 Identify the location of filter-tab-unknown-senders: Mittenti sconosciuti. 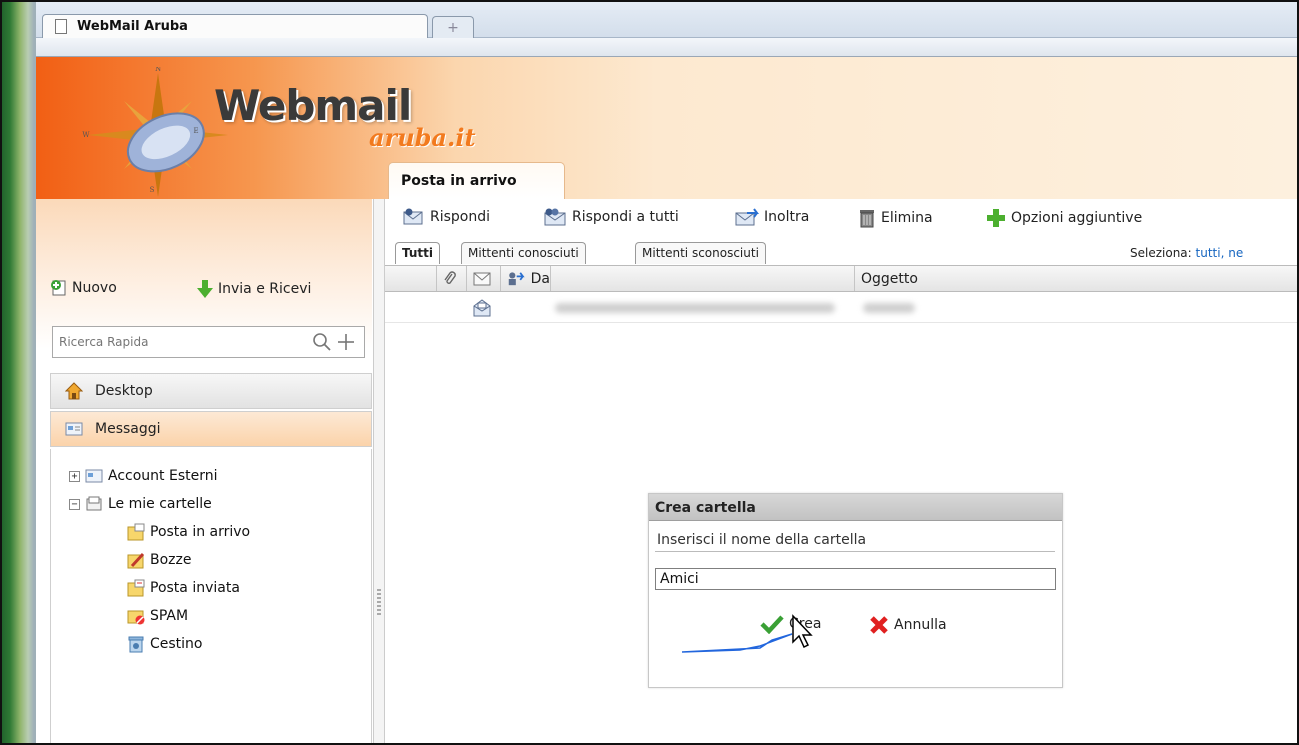
(700, 253).